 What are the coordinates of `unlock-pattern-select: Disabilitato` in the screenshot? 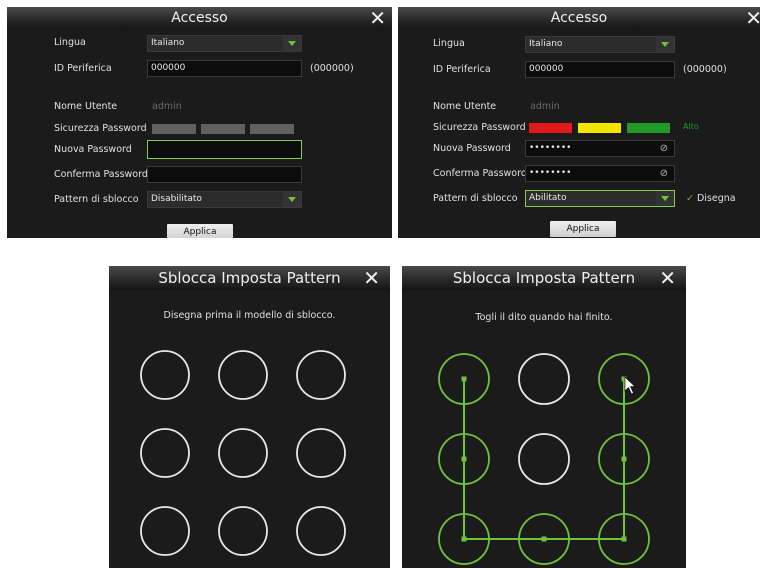 It's located at (224, 199).